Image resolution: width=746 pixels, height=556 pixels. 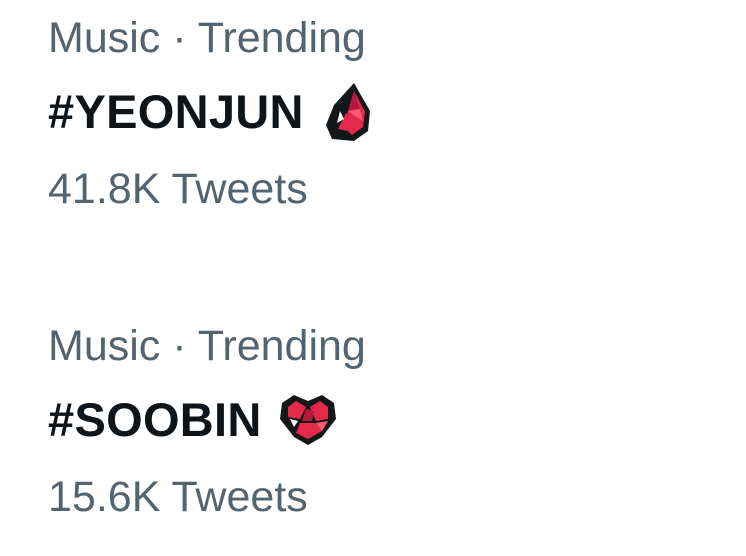 I want to click on heart-gem-icon, so click(x=308, y=420).